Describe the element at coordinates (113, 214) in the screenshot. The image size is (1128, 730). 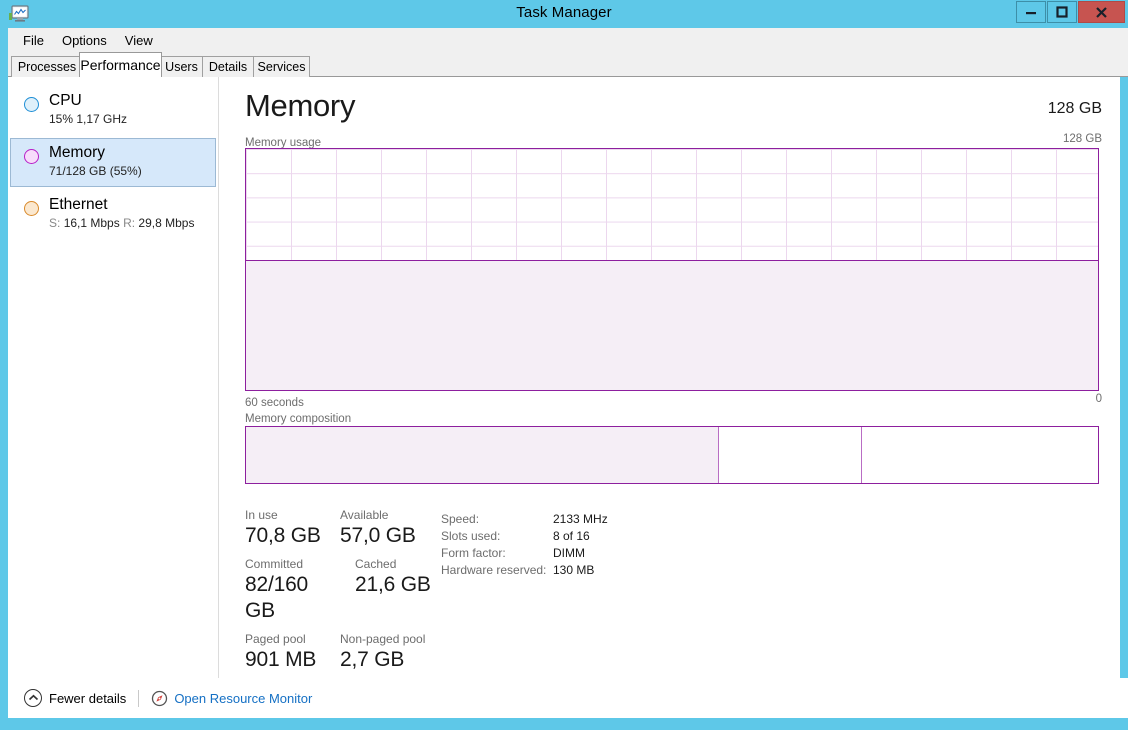
I see `sidebar-item-ethernet: Ethernet S: 16,1 Mbps R: 29,8 Mbps` at that location.